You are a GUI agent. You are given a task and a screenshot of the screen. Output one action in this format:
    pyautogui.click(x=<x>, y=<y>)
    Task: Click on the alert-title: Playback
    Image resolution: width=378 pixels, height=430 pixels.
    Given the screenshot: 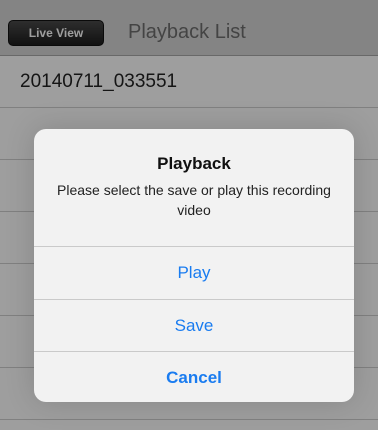 What is the action you would take?
    pyautogui.click(x=194, y=163)
    